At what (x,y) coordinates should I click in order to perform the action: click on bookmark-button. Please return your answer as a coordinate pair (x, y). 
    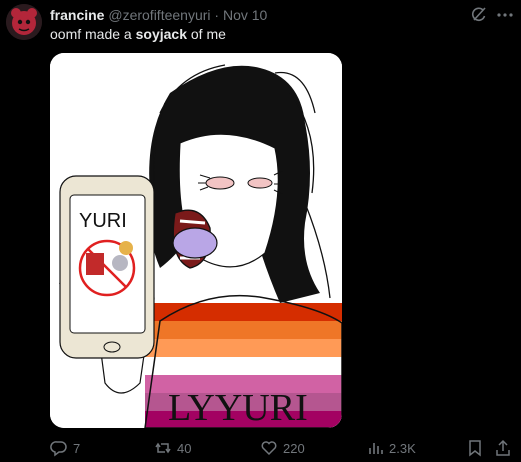
    Looking at the image, I should click on (475, 448).